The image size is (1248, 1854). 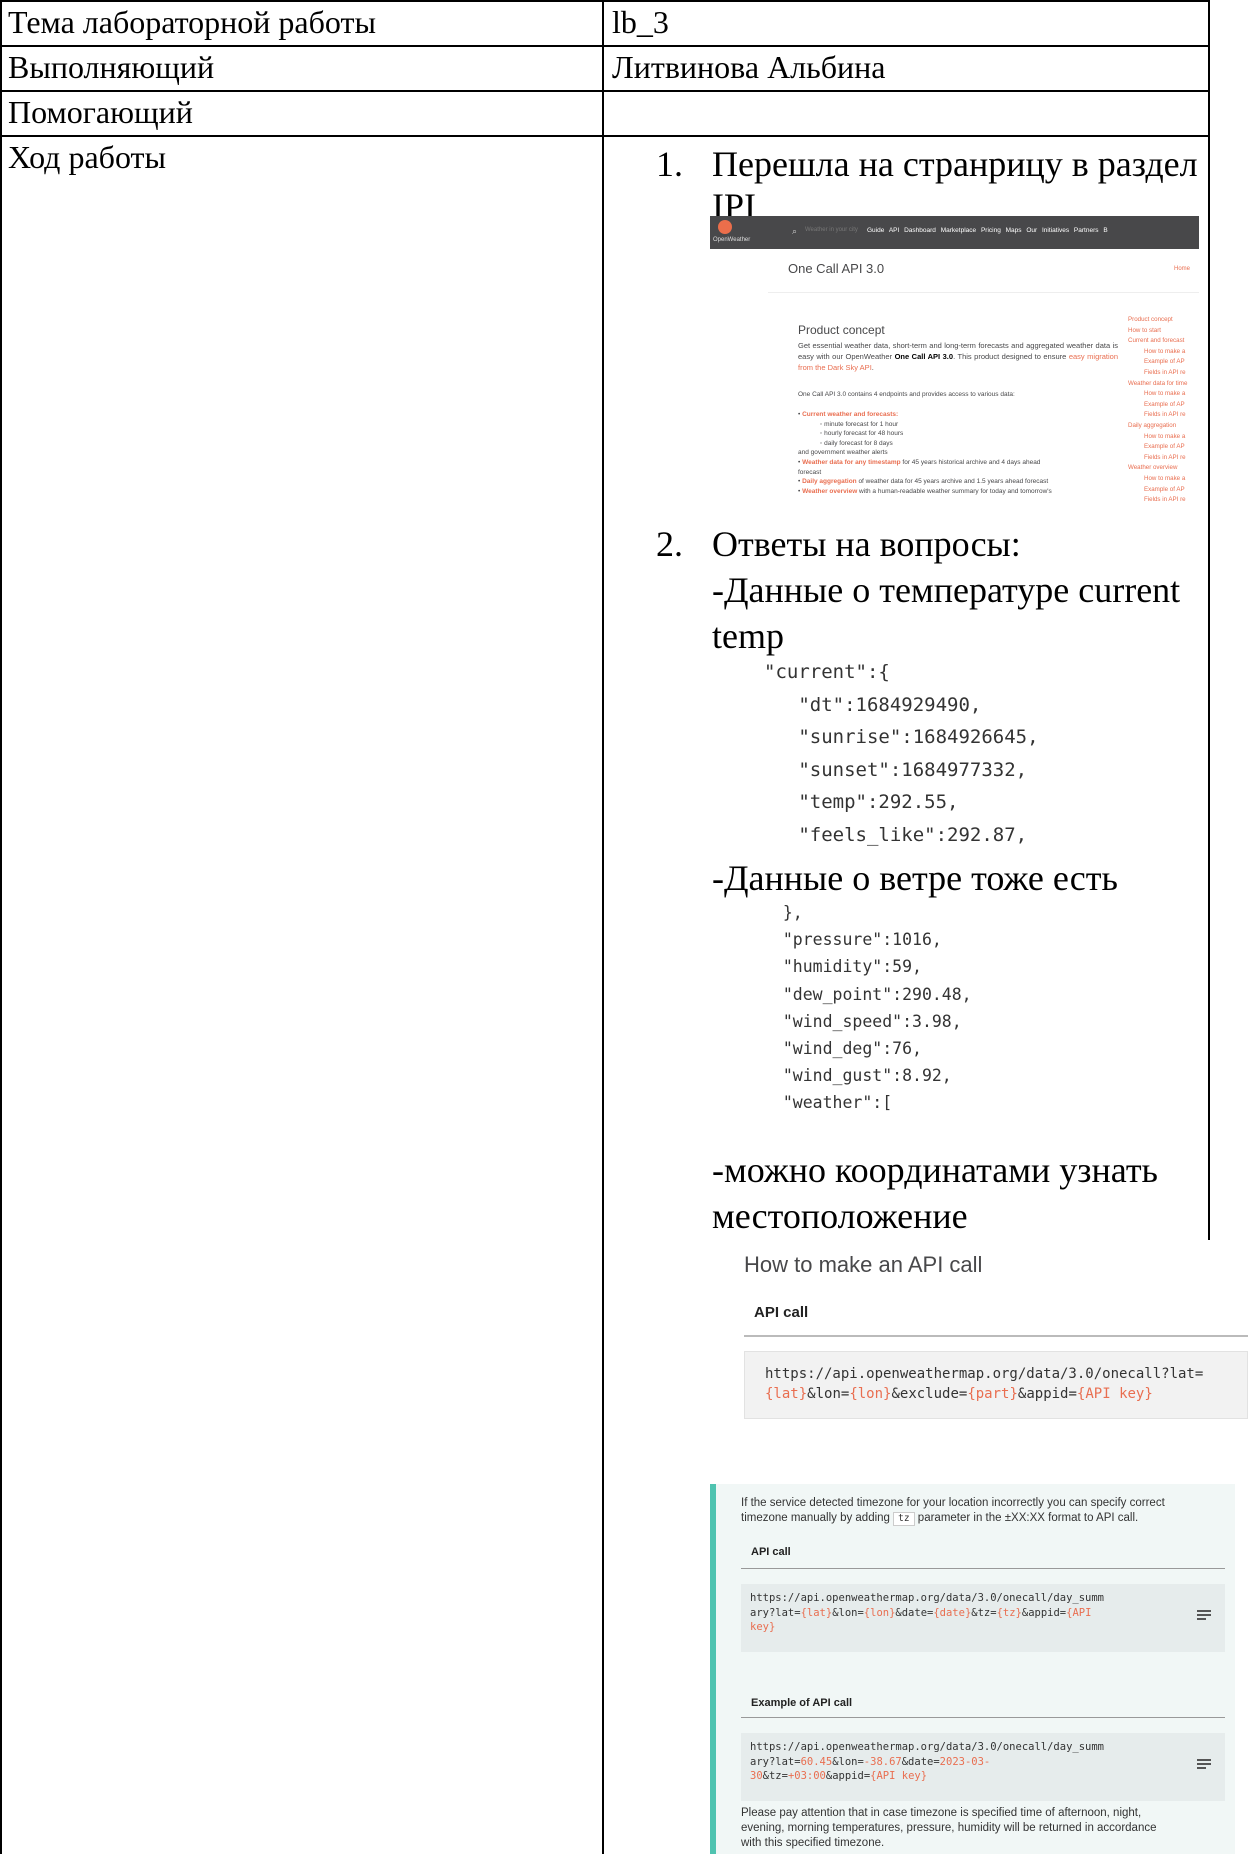 I want to click on nav-link: B, so click(x=1105, y=230).